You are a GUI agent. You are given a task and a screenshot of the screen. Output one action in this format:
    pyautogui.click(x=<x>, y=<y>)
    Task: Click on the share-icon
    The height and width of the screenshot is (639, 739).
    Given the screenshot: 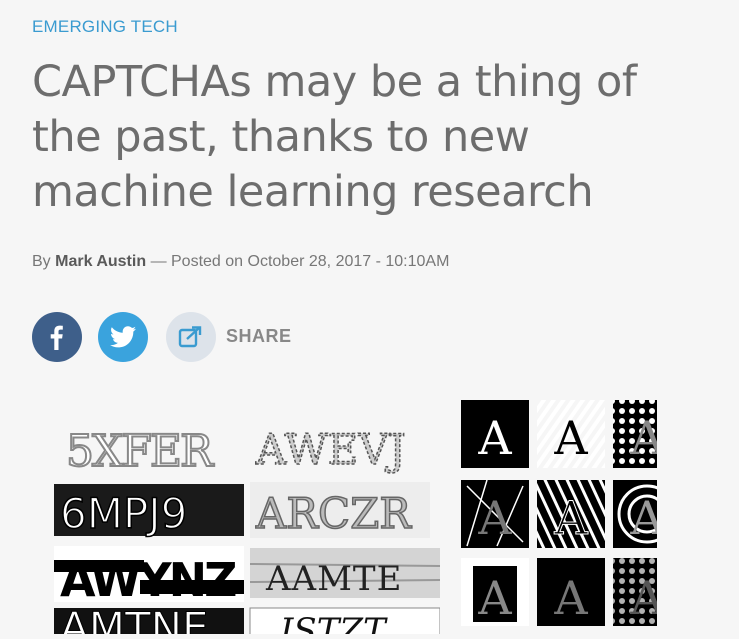 What is the action you would take?
    pyautogui.click(x=190, y=337)
    